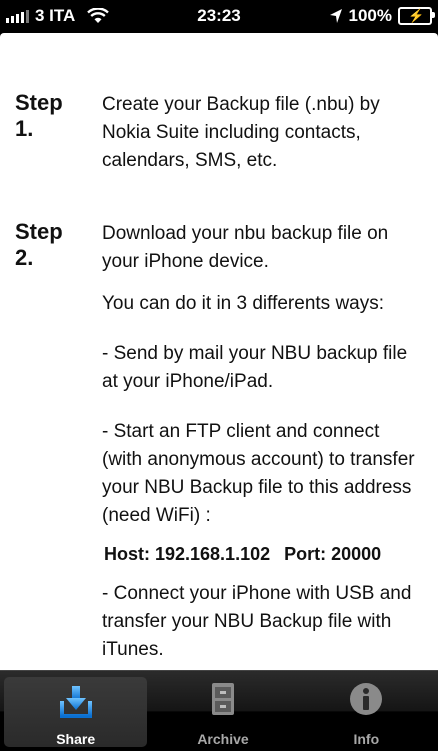 The image size is (438, 751). I want to click on location-arrow-icon, so click(335, 16).